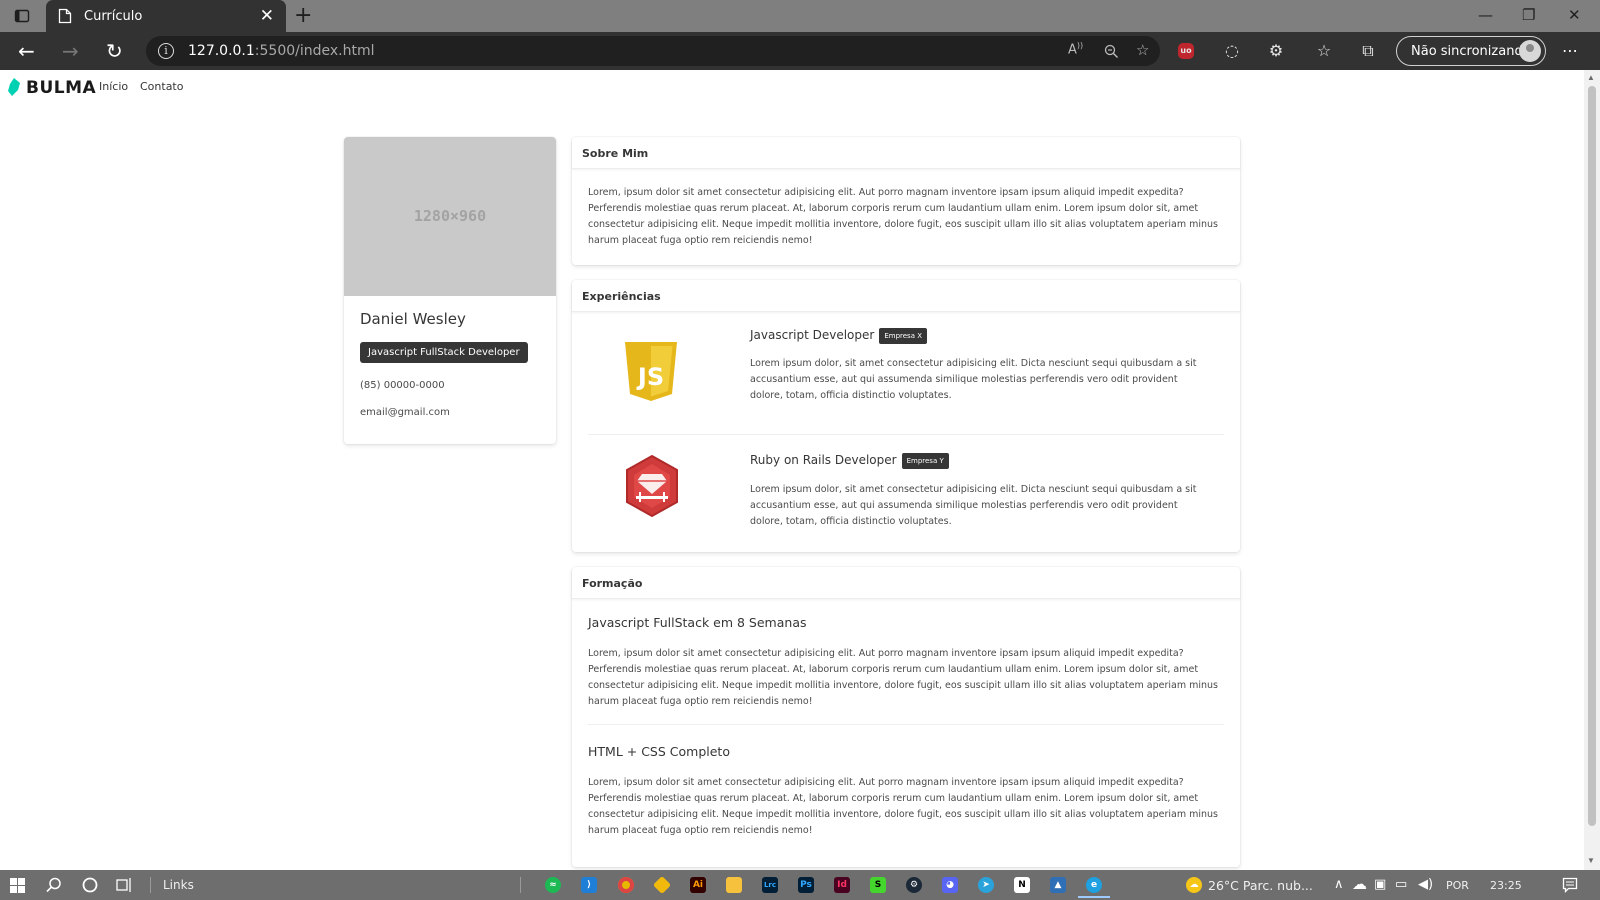 The width and height of the screenshot is (1600, 900). What do you see at coordinates (267, 16) in the screenshot?
I see `tab-close-icon: ✕` at bounding box center [267, 16].